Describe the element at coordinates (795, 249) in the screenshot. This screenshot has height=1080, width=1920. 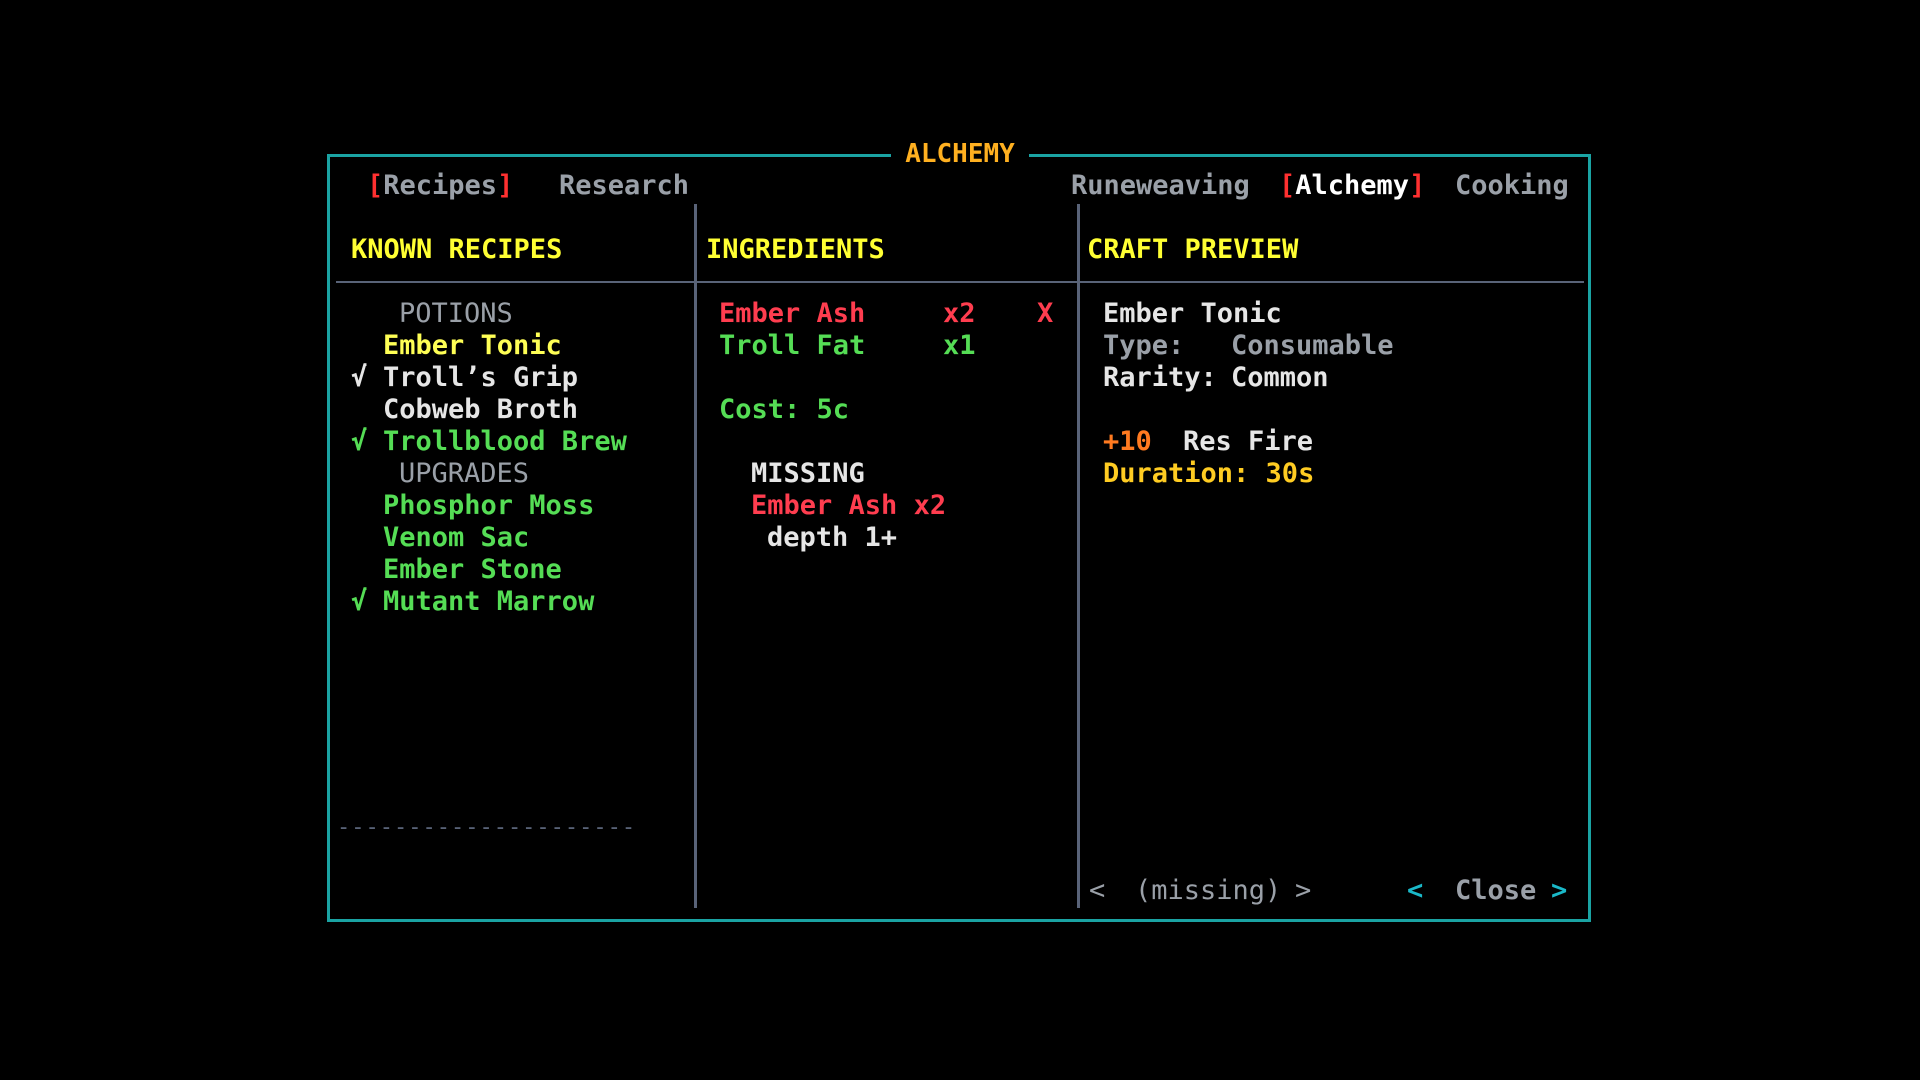
I see `ingredients-header: INGREDIENTS` at that location.